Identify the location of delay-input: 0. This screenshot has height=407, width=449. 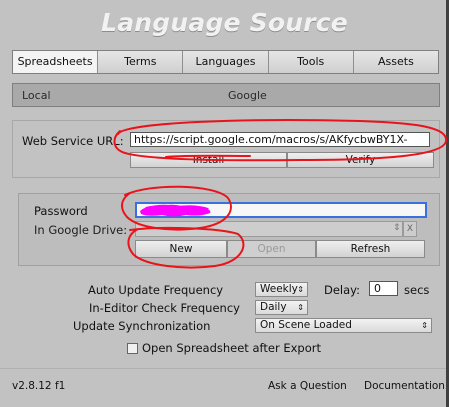
(383, 288).